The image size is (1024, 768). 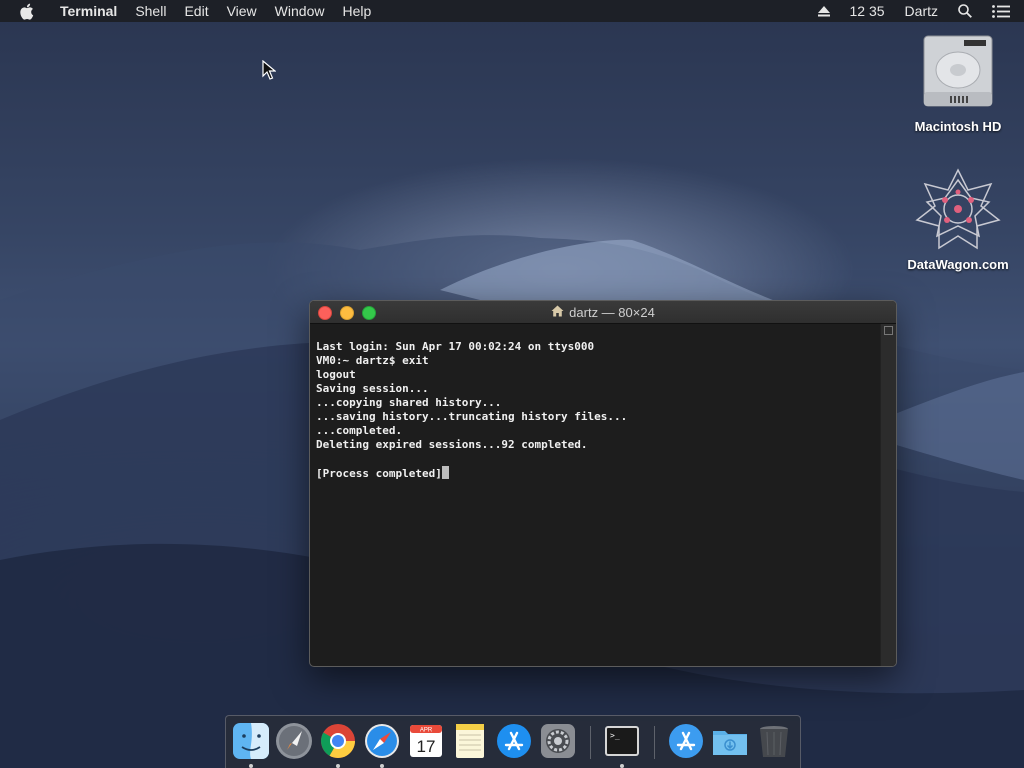 What do you see at coordinates (325, 313) in the screenshot?
I see `close-button` at bounding box center [325, 313].